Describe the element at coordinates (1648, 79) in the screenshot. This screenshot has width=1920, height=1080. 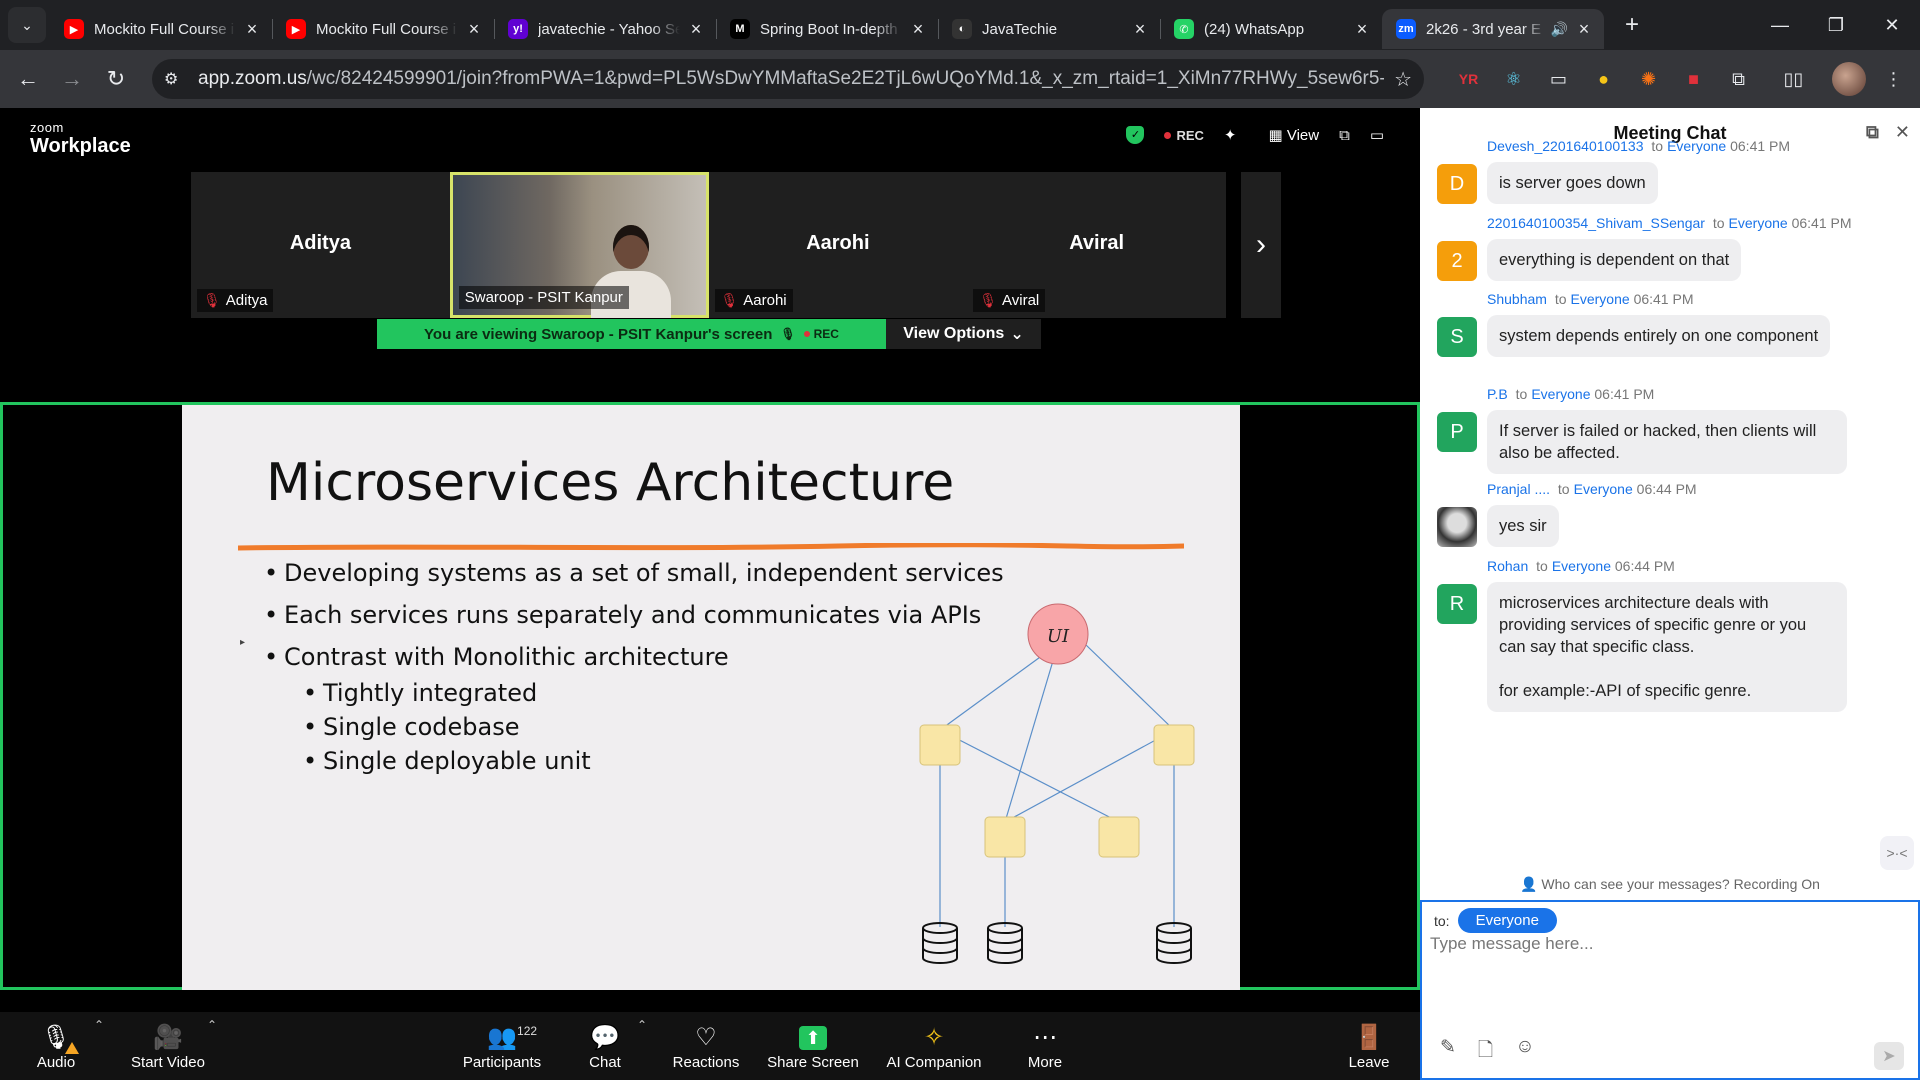
I see `extension-sun-icon: ✺` at that location.